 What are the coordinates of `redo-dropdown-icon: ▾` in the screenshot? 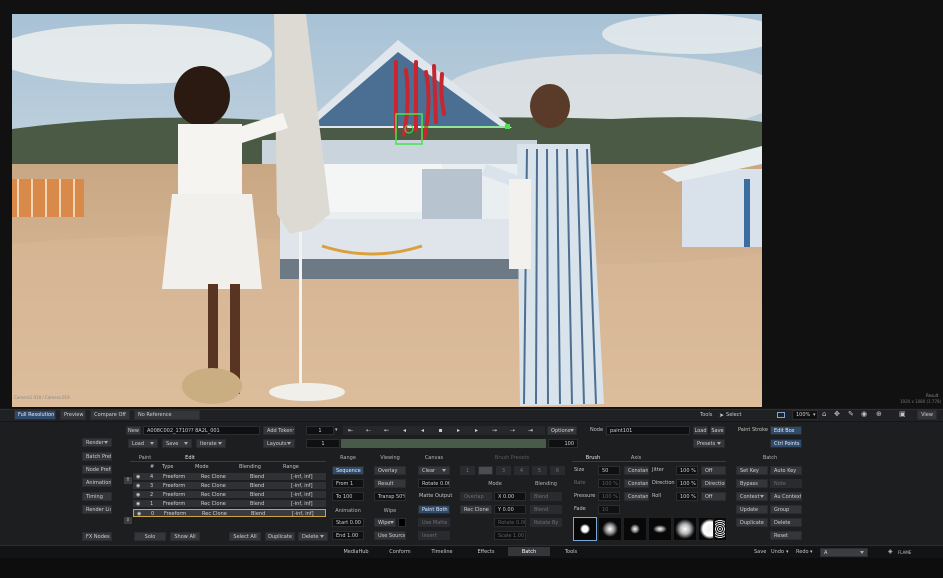 It's located at (811, 552).